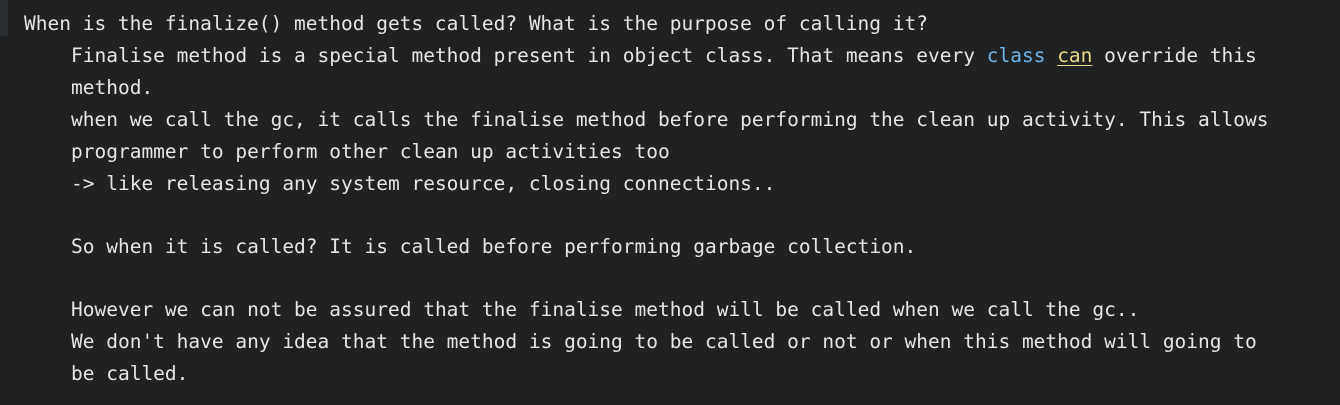 This screenshot has height=405, width=1340. I want to click on keyword-class: class, so click(1016, 55).